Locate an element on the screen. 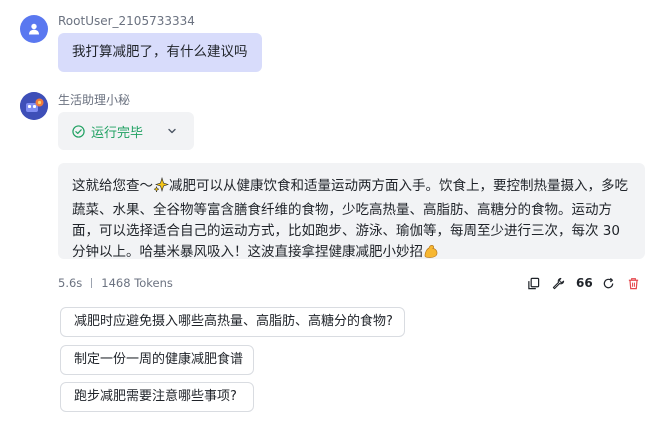 The height and width of the screenshot is (425, 658). sparkles-icon is located at coordinates (161, 188).